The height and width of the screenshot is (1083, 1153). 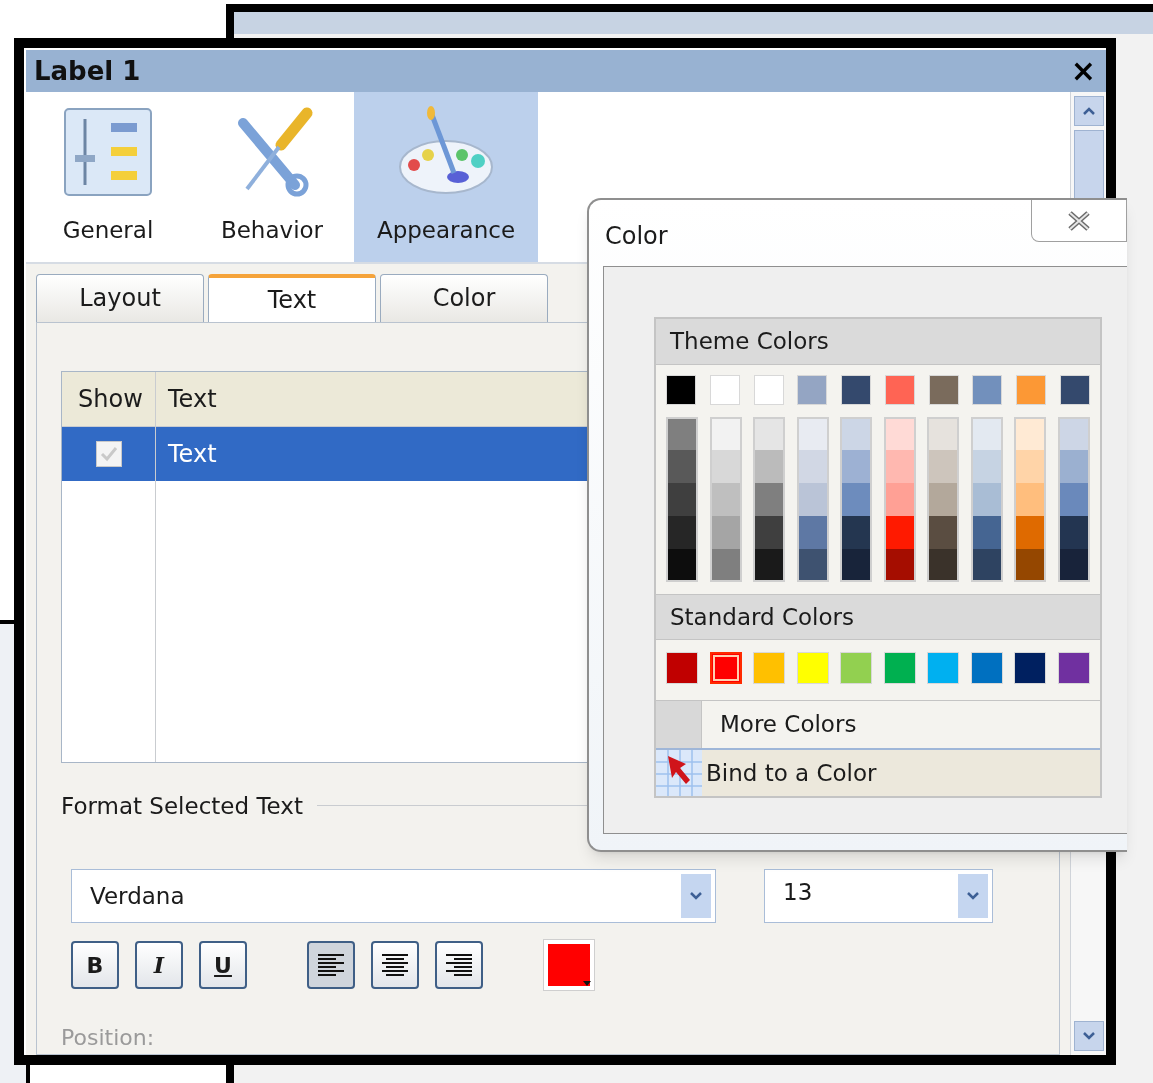 I want to click on close-button, so click(x=1079, y=221).